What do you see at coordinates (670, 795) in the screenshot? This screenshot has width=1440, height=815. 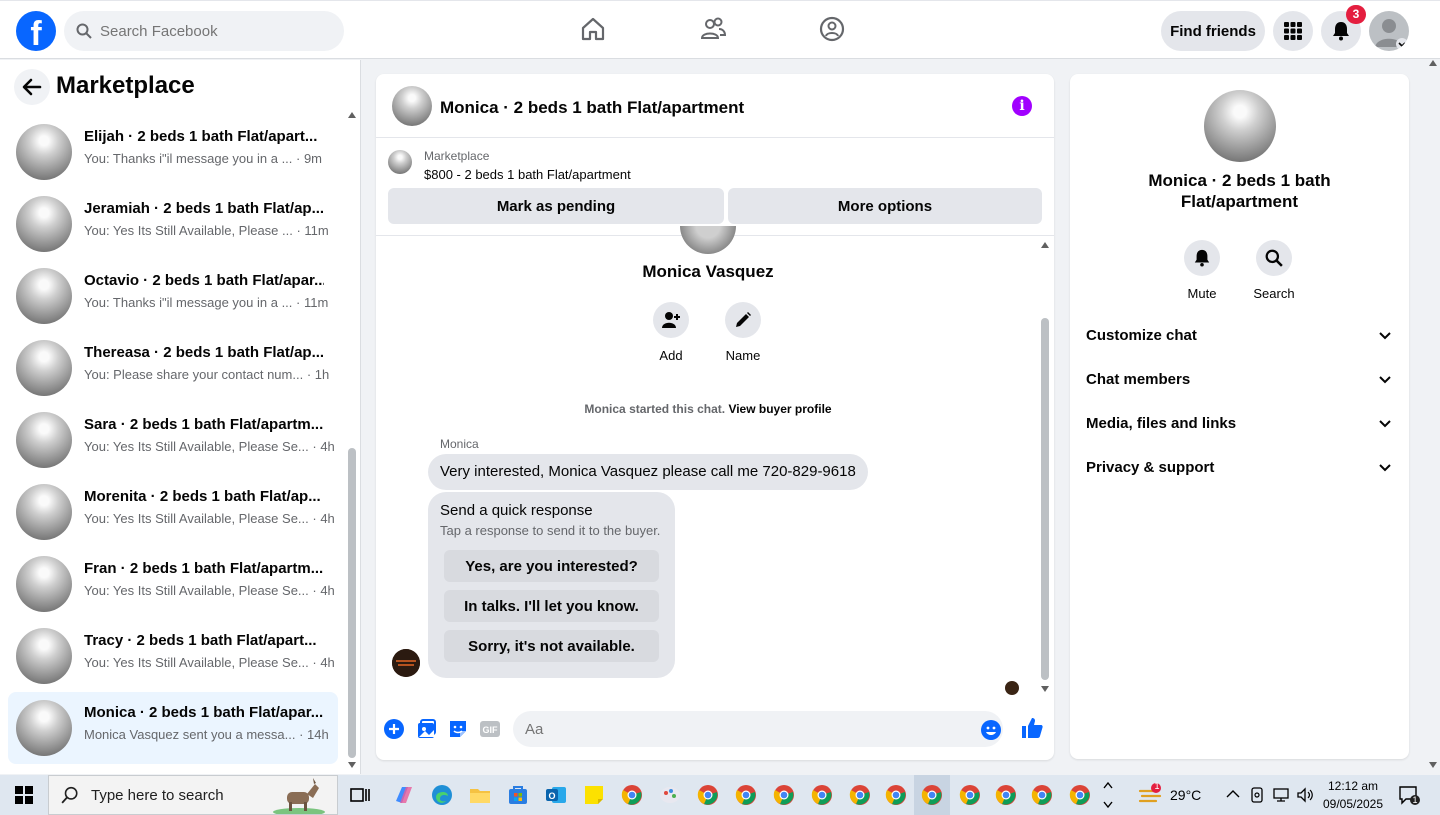 I see `paint-app-icon` at bounding box center [670, 795].